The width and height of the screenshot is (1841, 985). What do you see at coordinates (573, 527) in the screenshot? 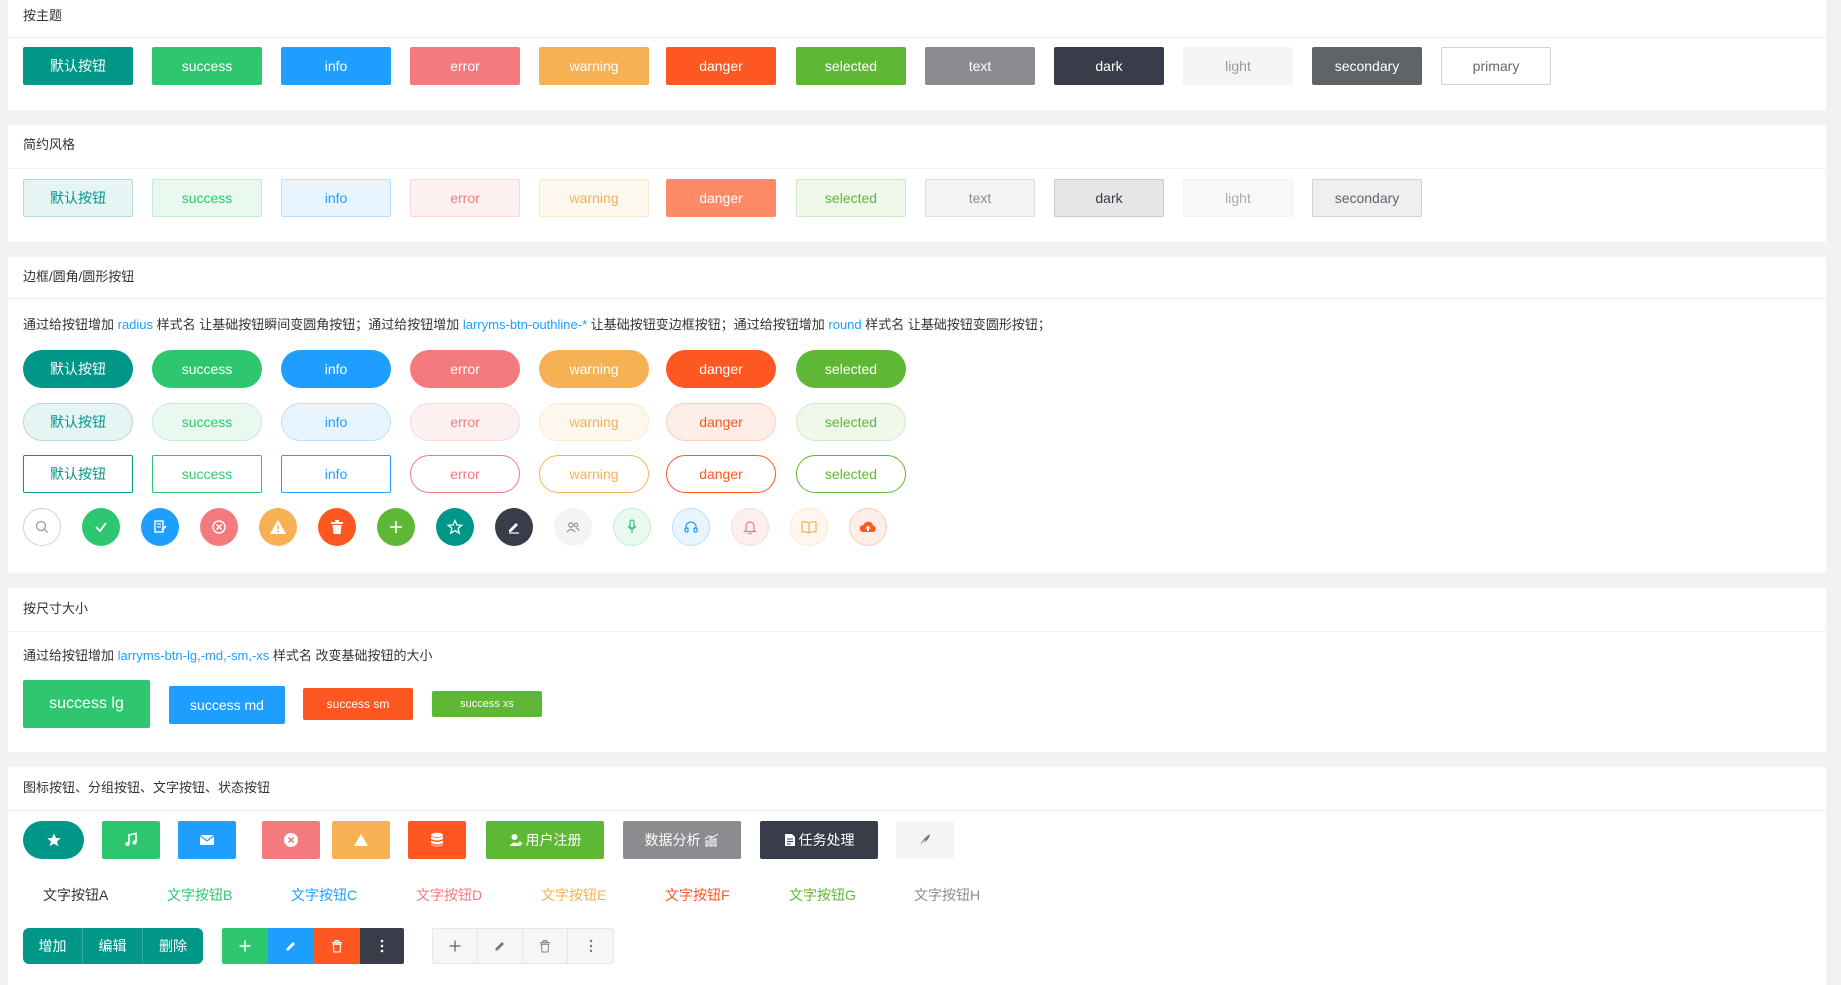
I see `circle-users-button` at bounding box center [573, 527].